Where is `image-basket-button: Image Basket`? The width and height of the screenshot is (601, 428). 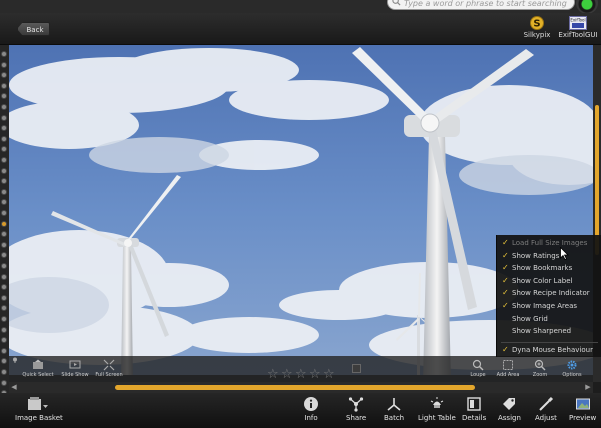
image-basket-button: Image Basket is located at coordinates (39, 409).